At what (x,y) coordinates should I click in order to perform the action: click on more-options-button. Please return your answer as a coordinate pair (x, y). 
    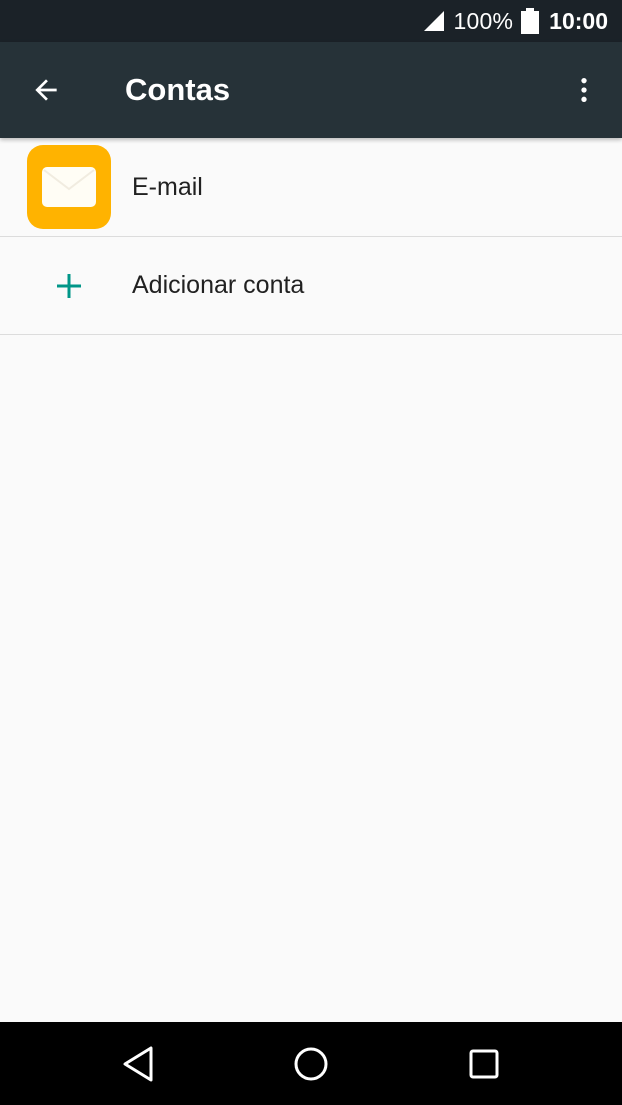
    Looking at the image, I should click on (584, 90).